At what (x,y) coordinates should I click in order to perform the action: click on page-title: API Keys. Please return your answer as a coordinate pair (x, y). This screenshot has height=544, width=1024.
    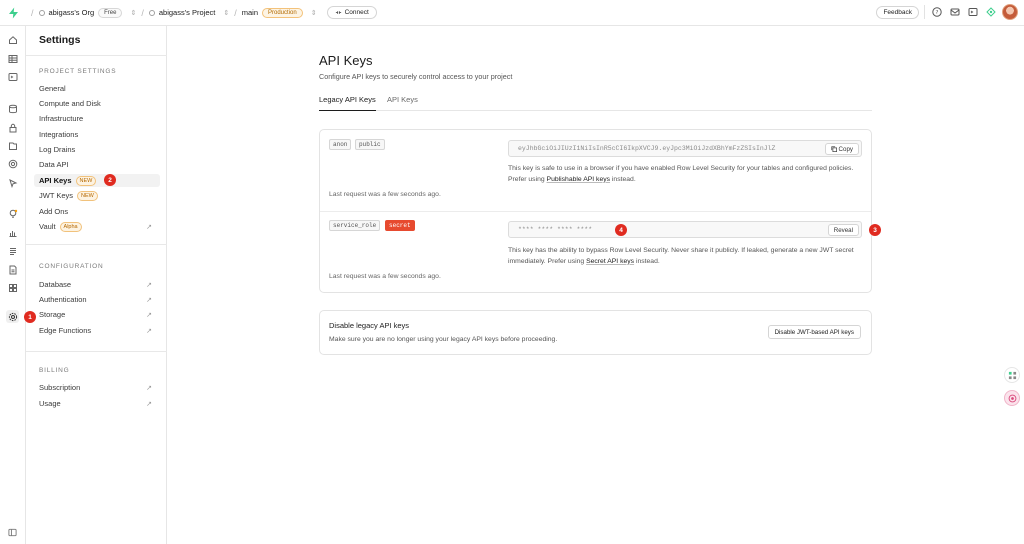
    Looking at the image, I should click on (346, 60).